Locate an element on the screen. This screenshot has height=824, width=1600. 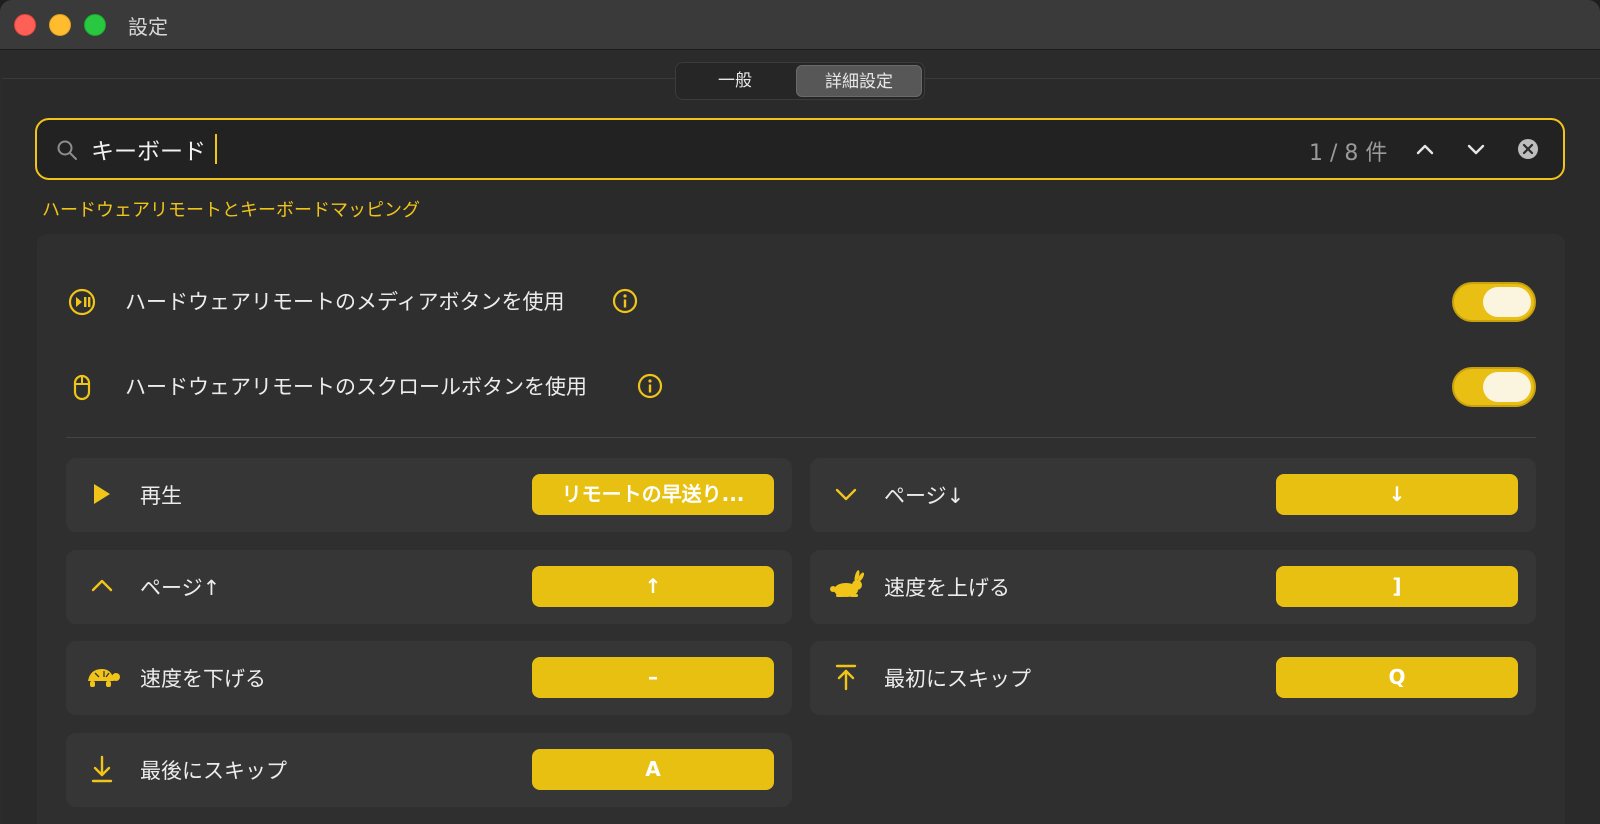
search-input is located at coordinates (541, 149).